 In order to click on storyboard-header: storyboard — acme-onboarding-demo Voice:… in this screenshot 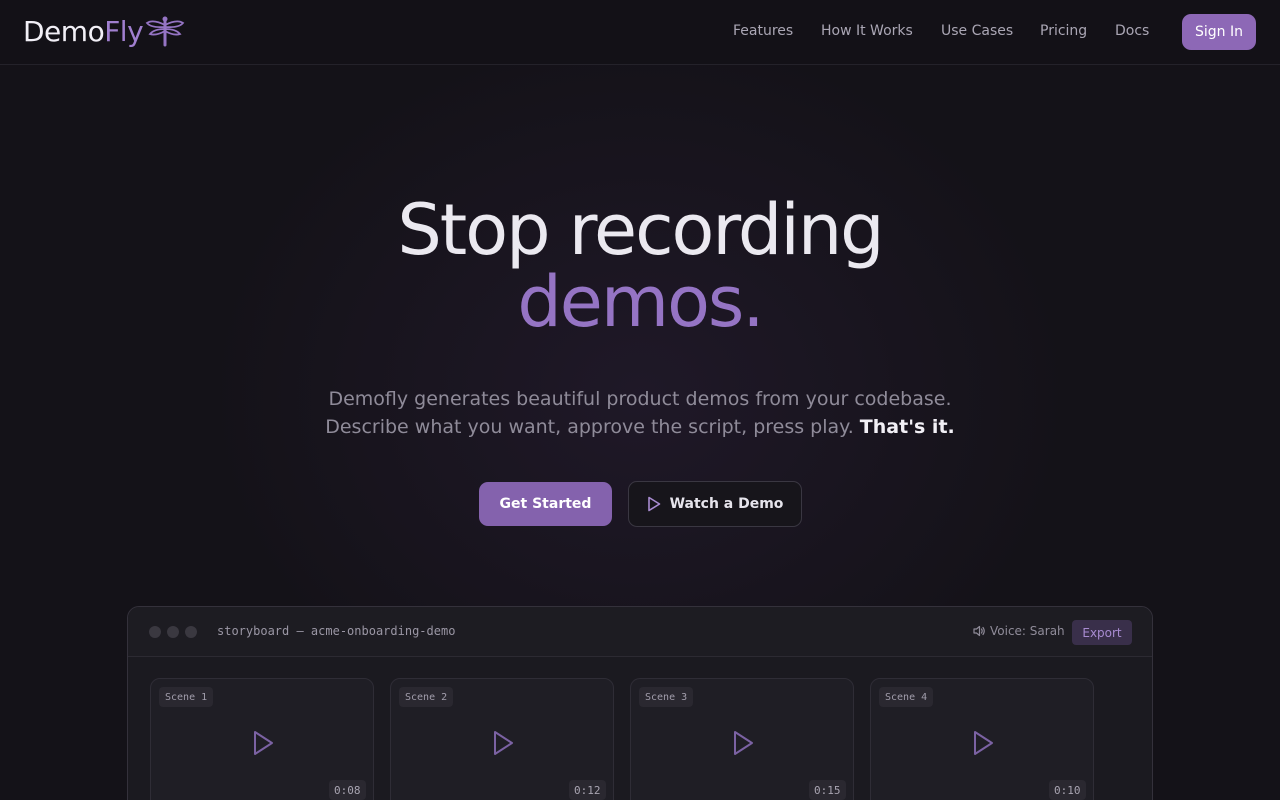, I will do `click(640, 632)`.